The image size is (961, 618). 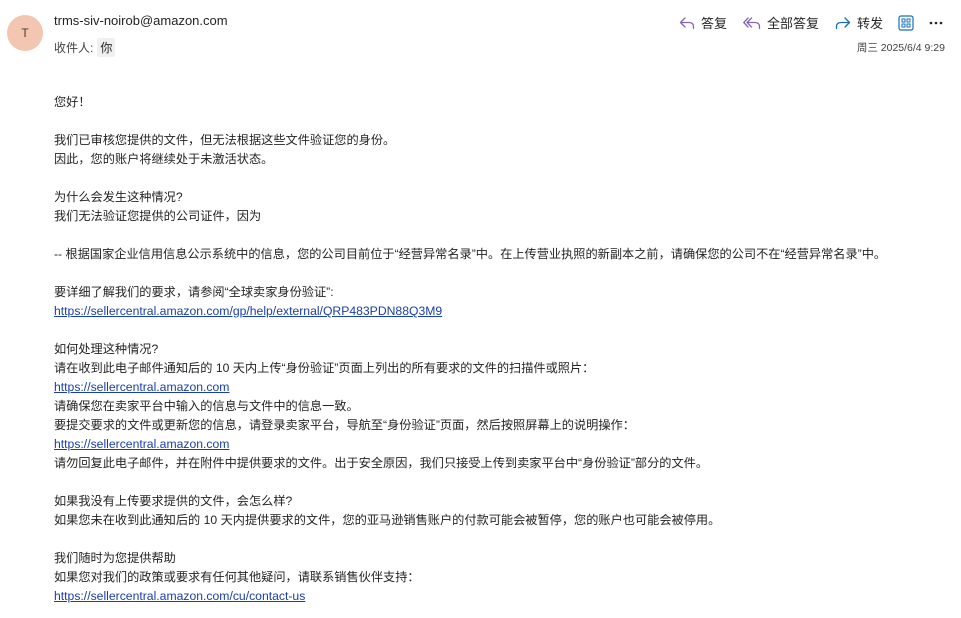 What do you see at coordinates (74, 48) in the screenshot?
I see `recipients-label: 收件人:` at bounding box center [74, 48].